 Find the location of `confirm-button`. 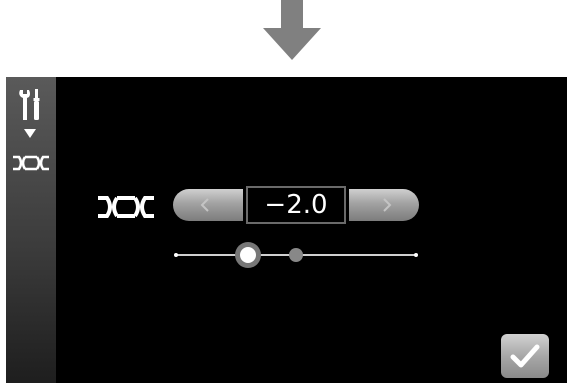

confirm-button is located at coordinates (525, 356).